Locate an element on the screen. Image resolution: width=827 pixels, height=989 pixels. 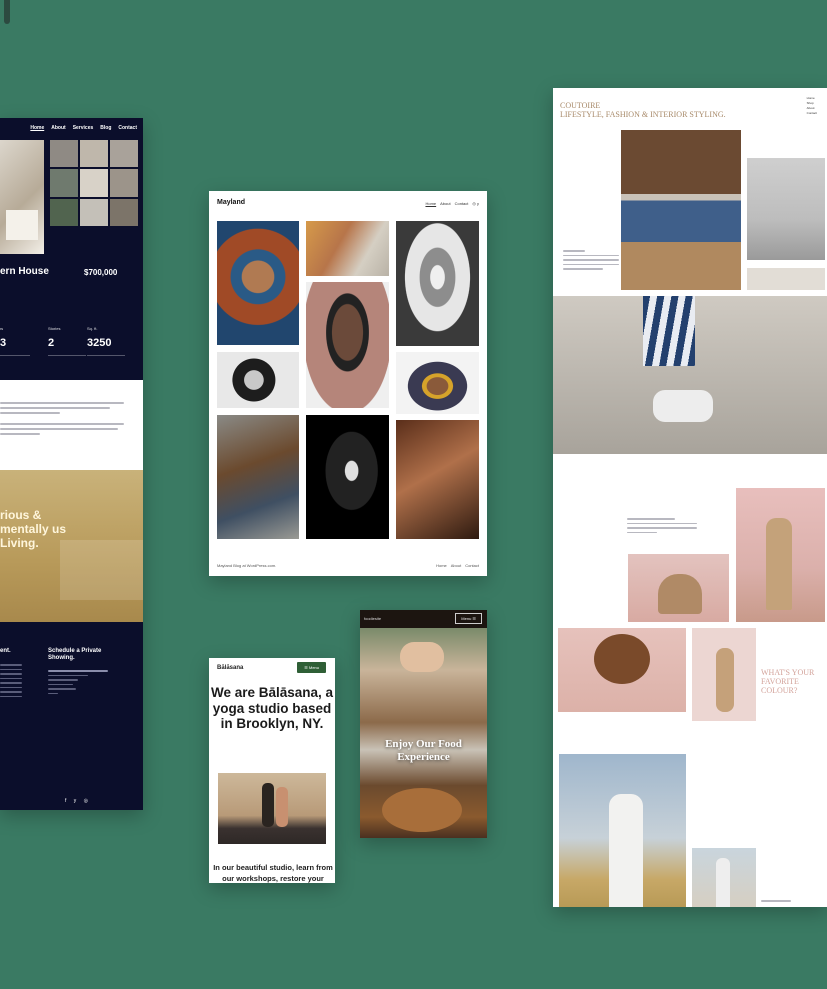
intro-text is located at coordinates (591, 261).